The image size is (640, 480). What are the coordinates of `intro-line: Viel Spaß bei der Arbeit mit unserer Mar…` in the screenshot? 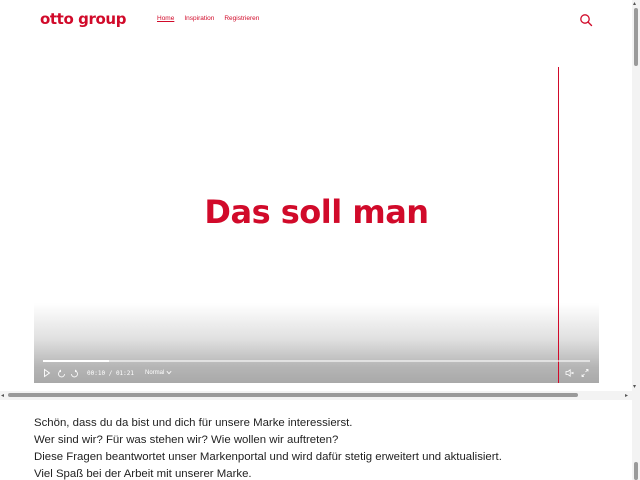 It's located at (143, 474).